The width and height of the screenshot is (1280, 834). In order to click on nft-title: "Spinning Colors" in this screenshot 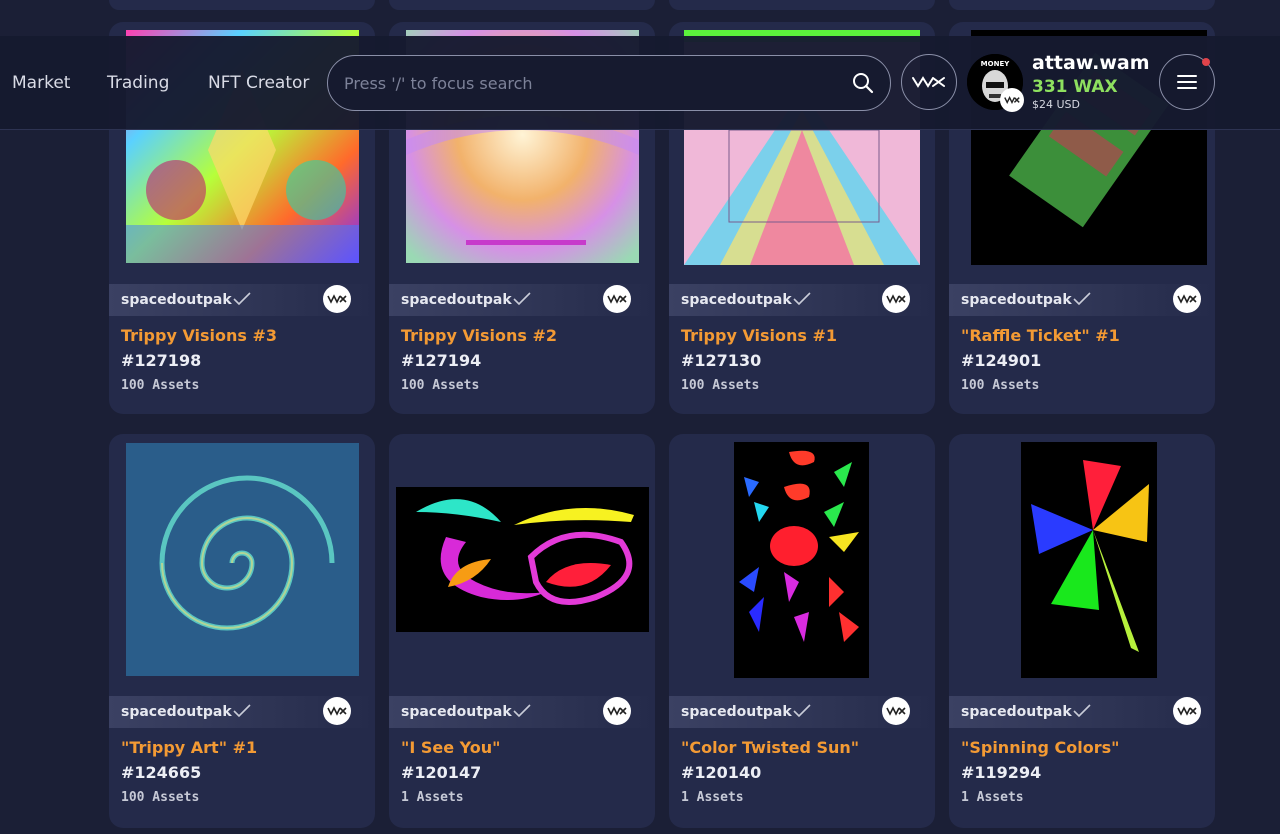, I will do `click(1040, 747)`.